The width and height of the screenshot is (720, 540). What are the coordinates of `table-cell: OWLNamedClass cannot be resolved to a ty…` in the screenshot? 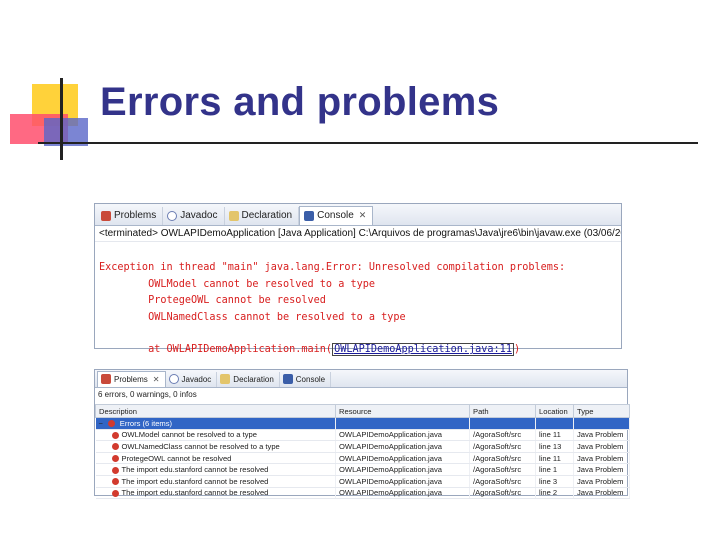 It's located at (215, 446).